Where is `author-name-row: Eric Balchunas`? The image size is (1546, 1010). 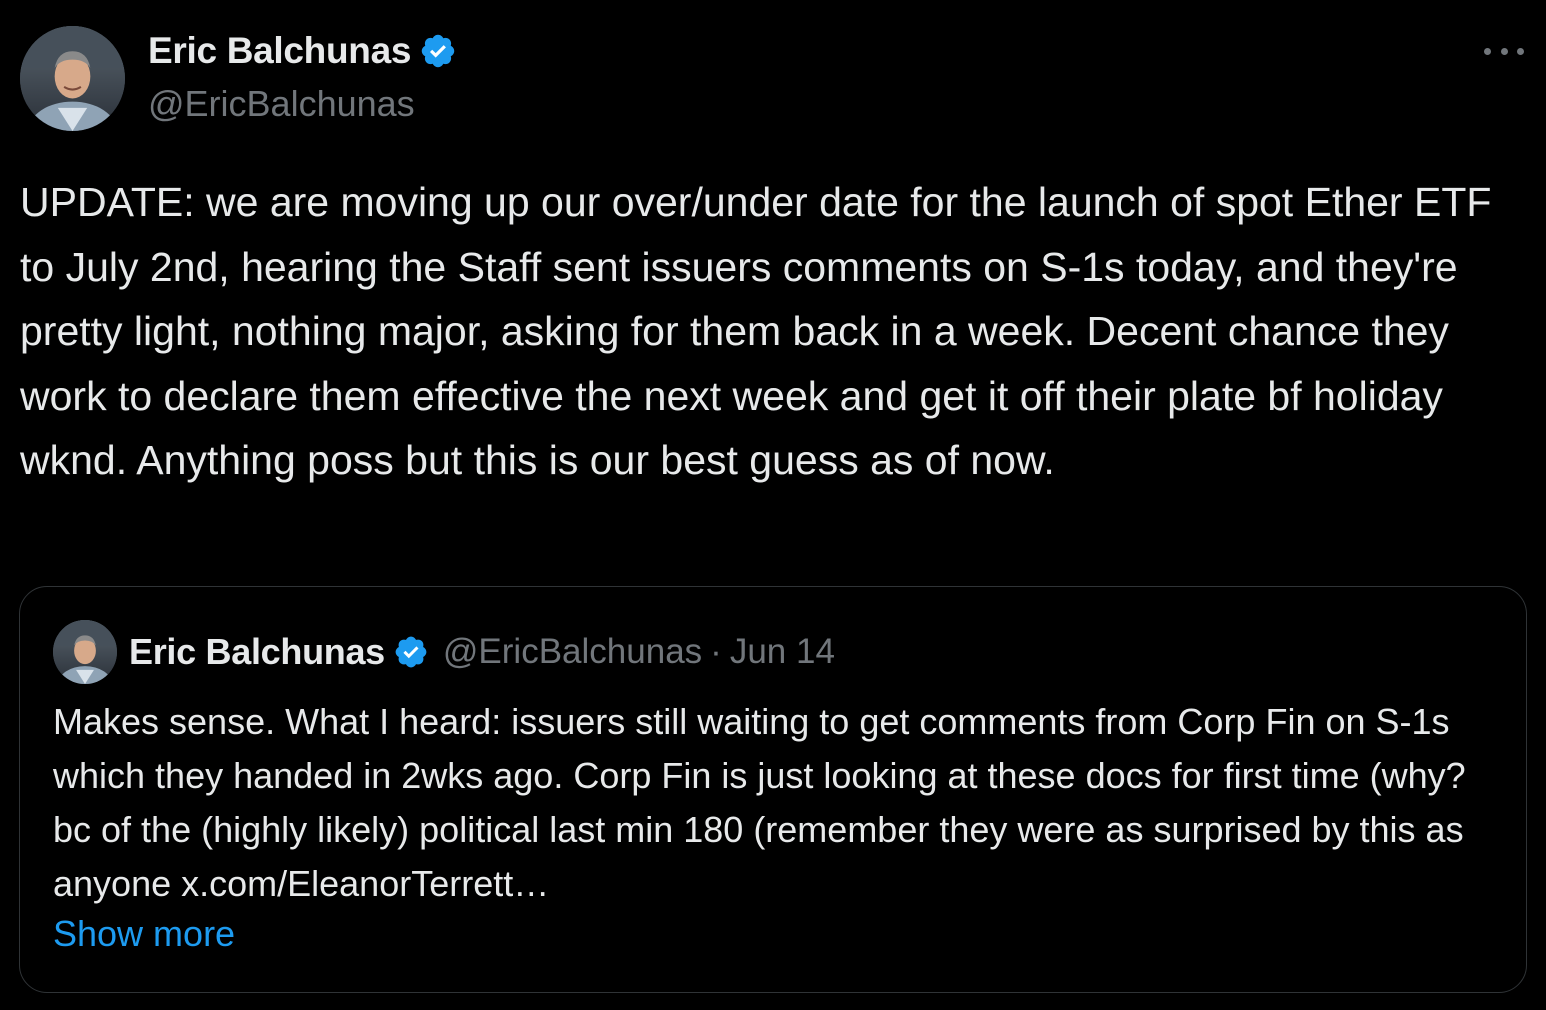
author-name-row: Eric Balchunas is located at coordinates (302, 51).